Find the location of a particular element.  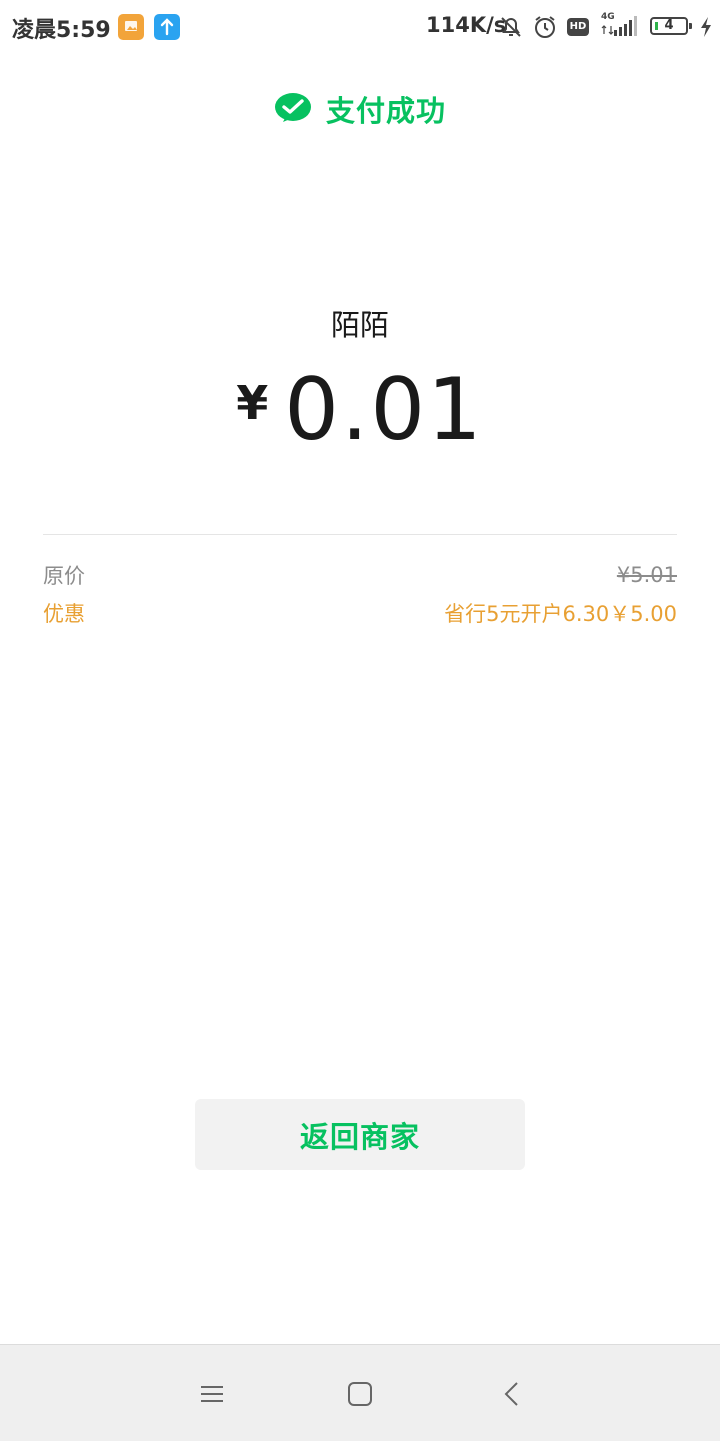

discount-label: 优惠 is located at coordinates (64, 614).